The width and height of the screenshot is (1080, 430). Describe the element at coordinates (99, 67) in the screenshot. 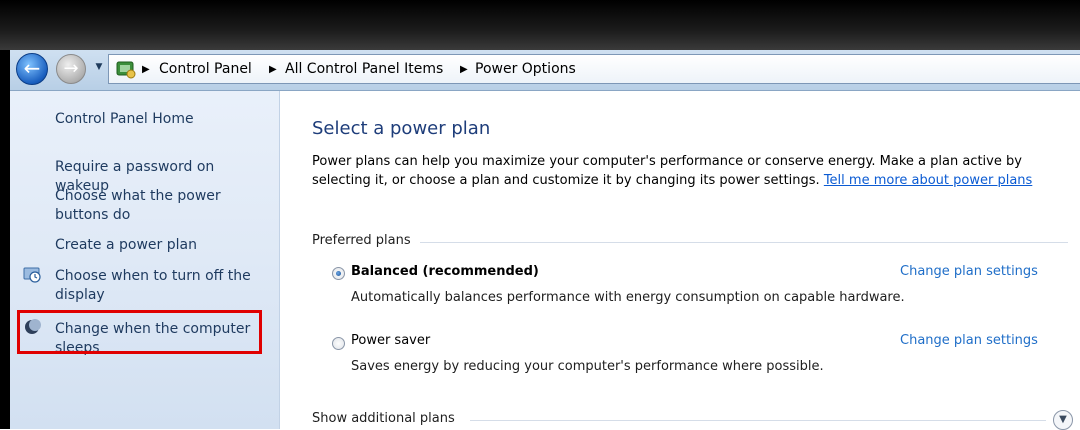

I see `chevron-down-icon: ▼` at that location.